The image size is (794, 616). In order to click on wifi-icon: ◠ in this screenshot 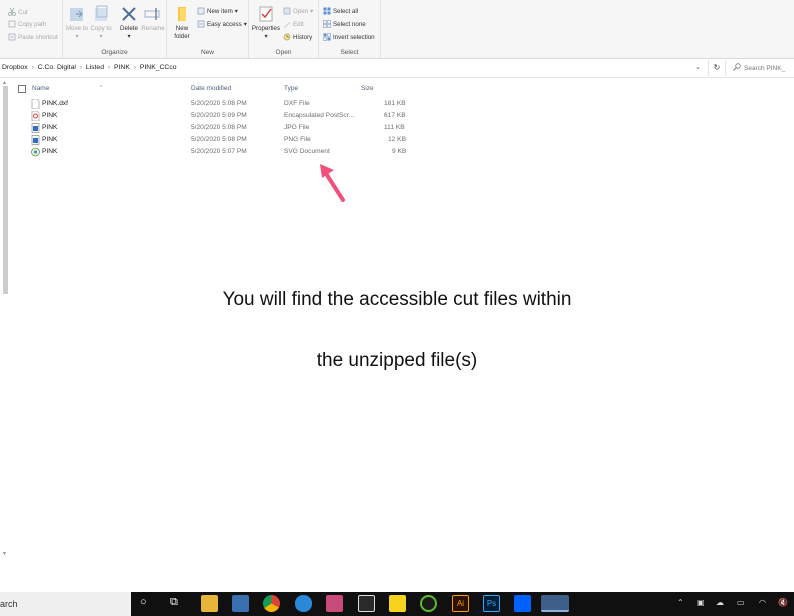, I will do `click(762, 602)`.